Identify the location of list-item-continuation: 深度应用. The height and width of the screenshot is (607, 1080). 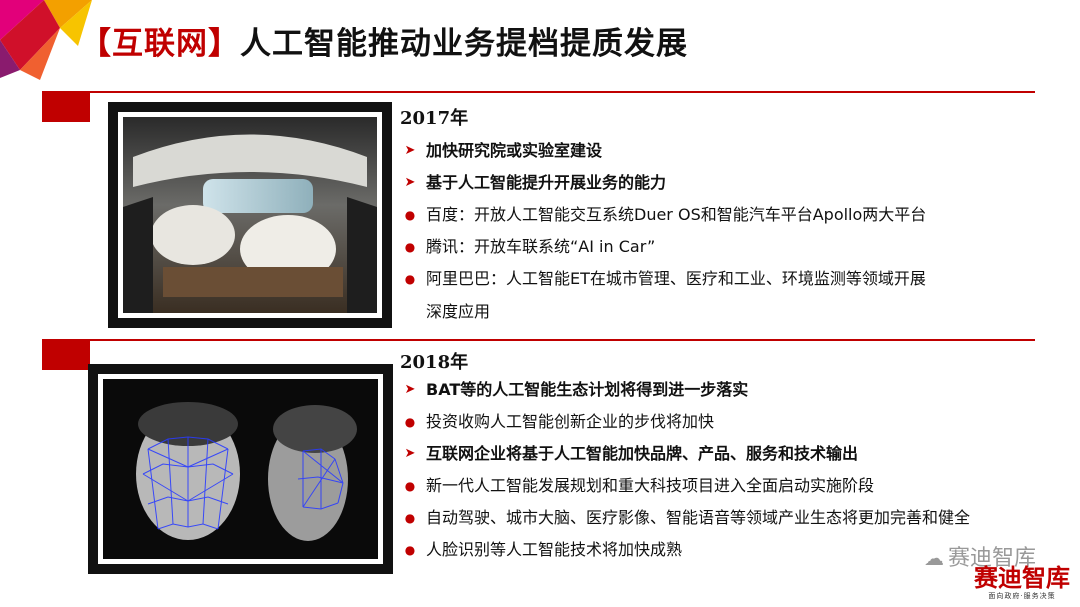
(458, 311).